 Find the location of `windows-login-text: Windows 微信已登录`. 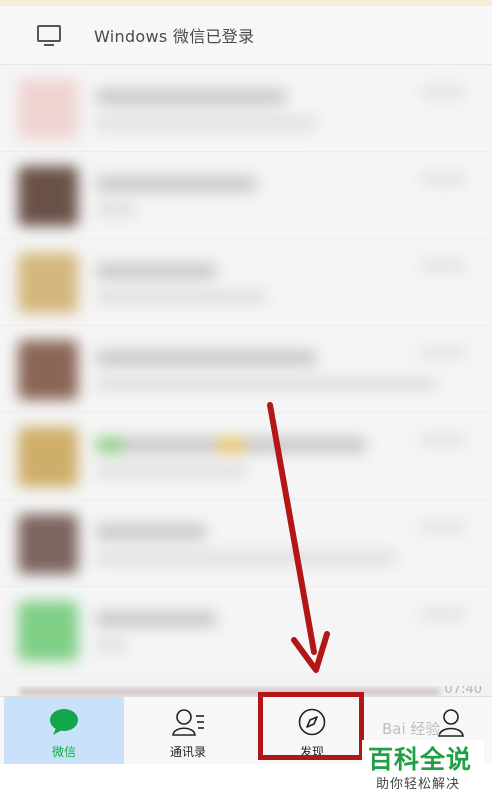

windows-login-text: Windows 微信已登录 is located at coordinates (174, 36).